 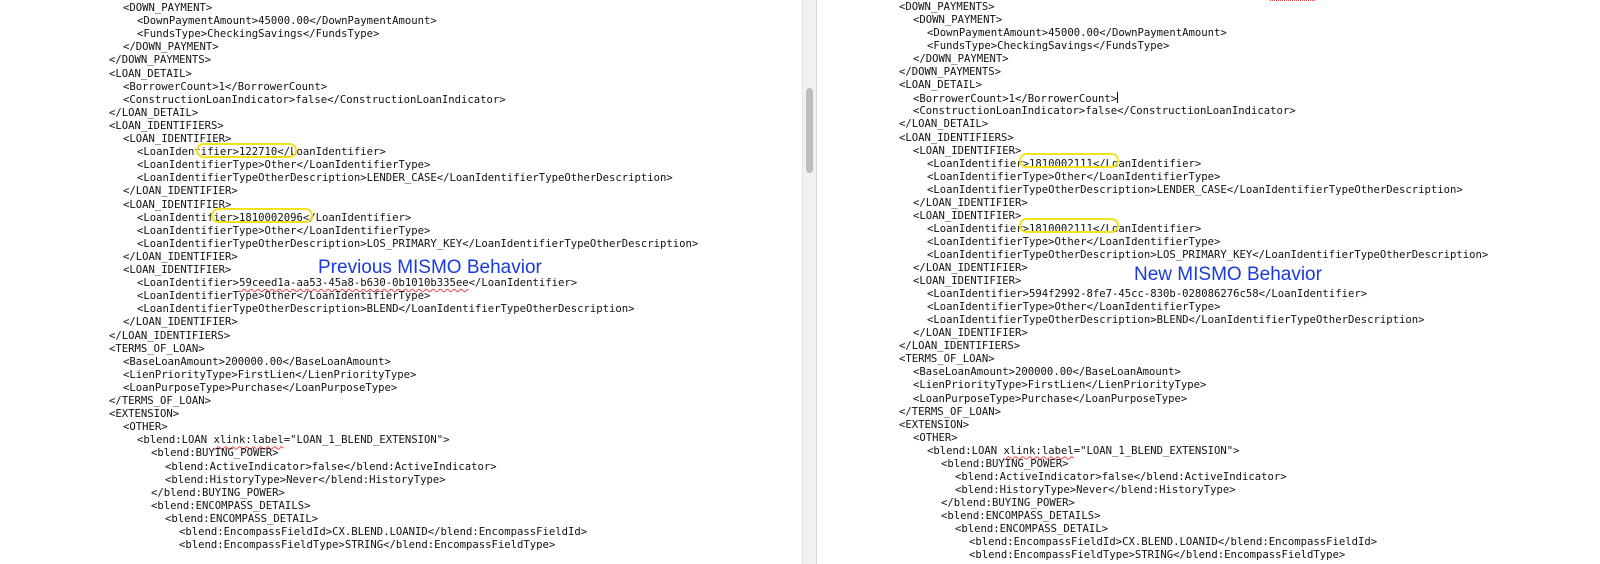 I want to click on right-caption: New MISMO Behavior, so click(x=1228, y=274).